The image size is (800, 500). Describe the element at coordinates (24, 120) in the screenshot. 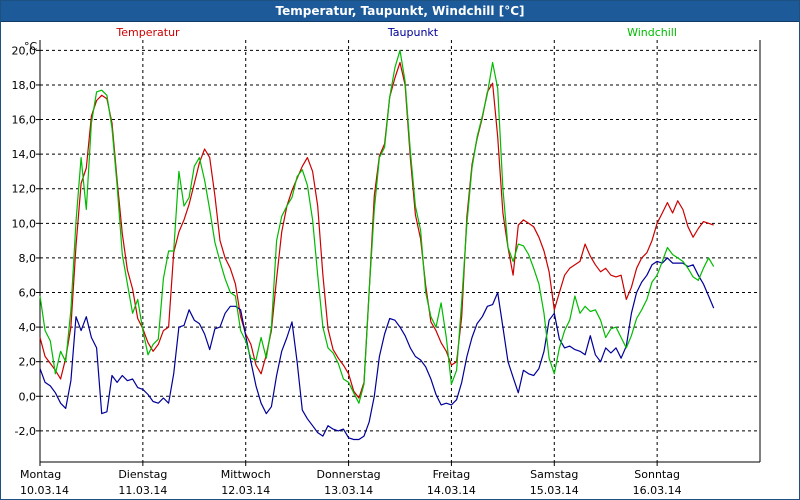

I see `y-tick-label: 16,0` at that location.